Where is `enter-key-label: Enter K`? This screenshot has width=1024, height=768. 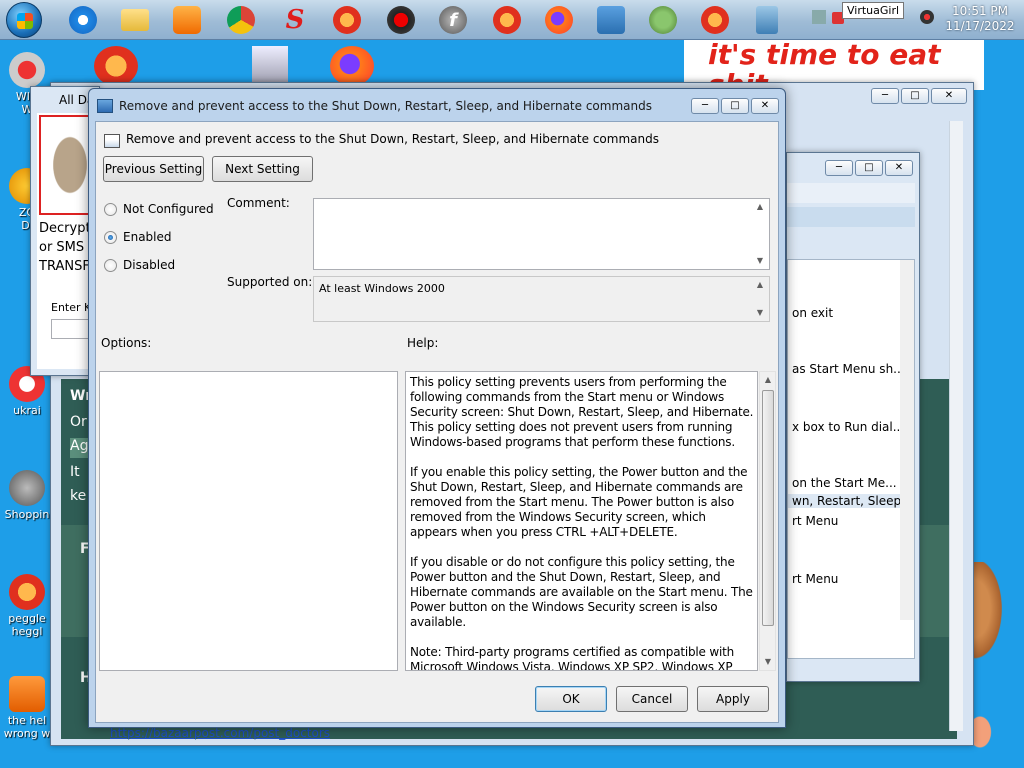 enter-key-label: Enter K is located at coordinates (71, 307).